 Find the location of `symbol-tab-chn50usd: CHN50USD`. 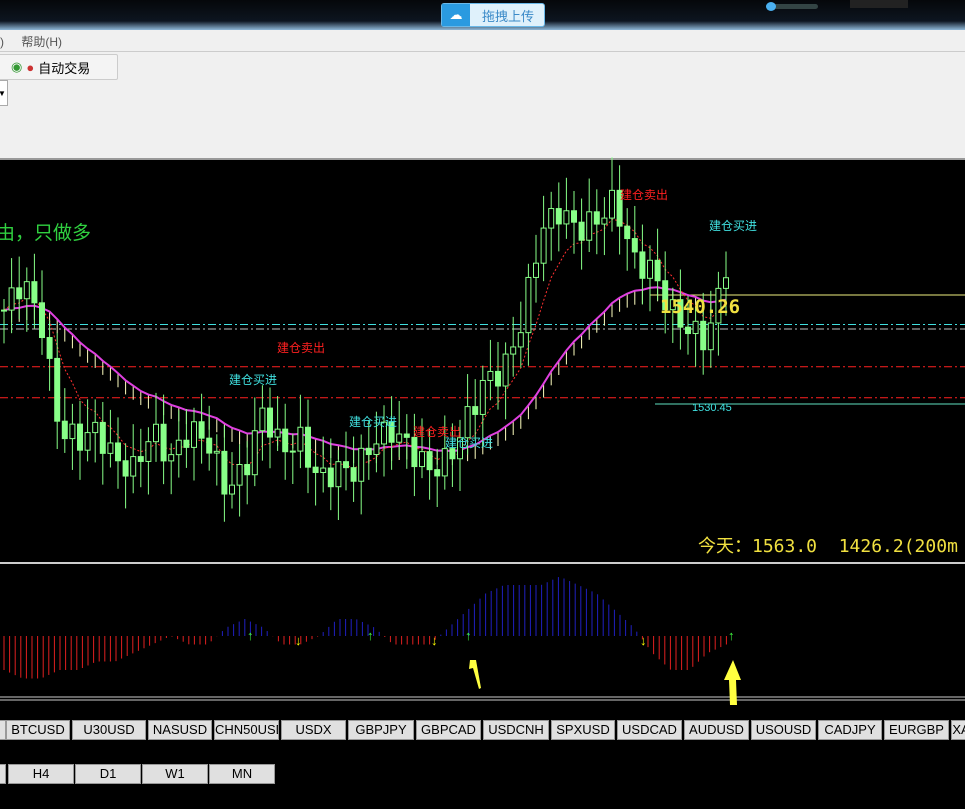

symbol-tab-chn50usd: CHN50USD is located at coordinates (246, 730).